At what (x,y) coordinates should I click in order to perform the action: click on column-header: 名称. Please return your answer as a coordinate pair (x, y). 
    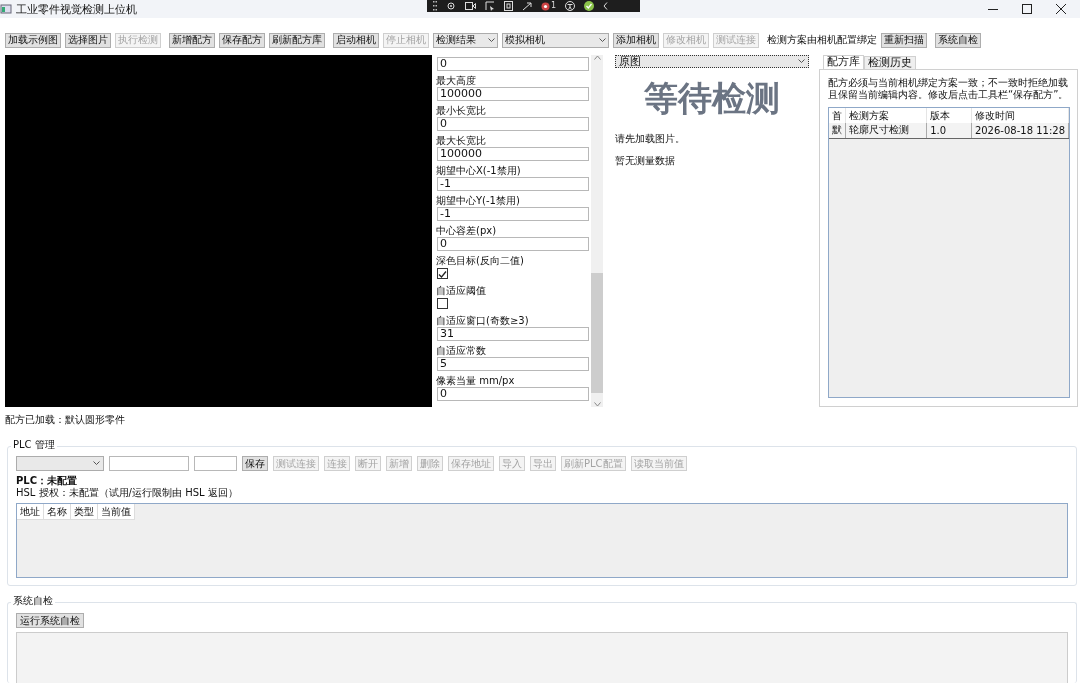
    Looking at the image, I should click on (57, 511).